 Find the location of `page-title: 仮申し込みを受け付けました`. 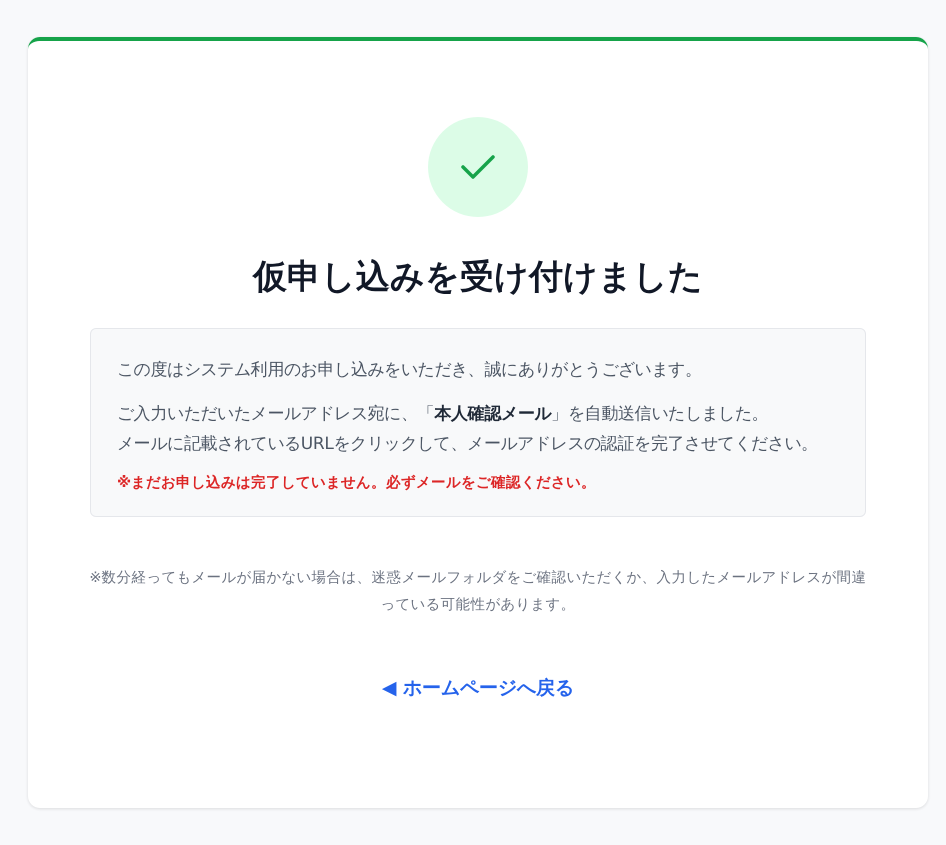

page-title: 仮申し込みを受け付けました is located at coordinates (478, 277).